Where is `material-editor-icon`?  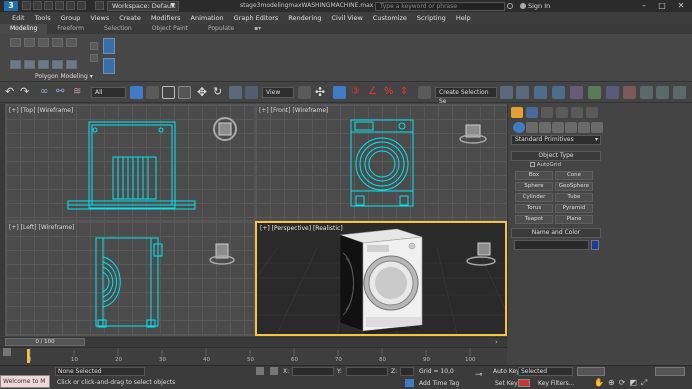
material-editor-icon is located at coordinates (629, 92).